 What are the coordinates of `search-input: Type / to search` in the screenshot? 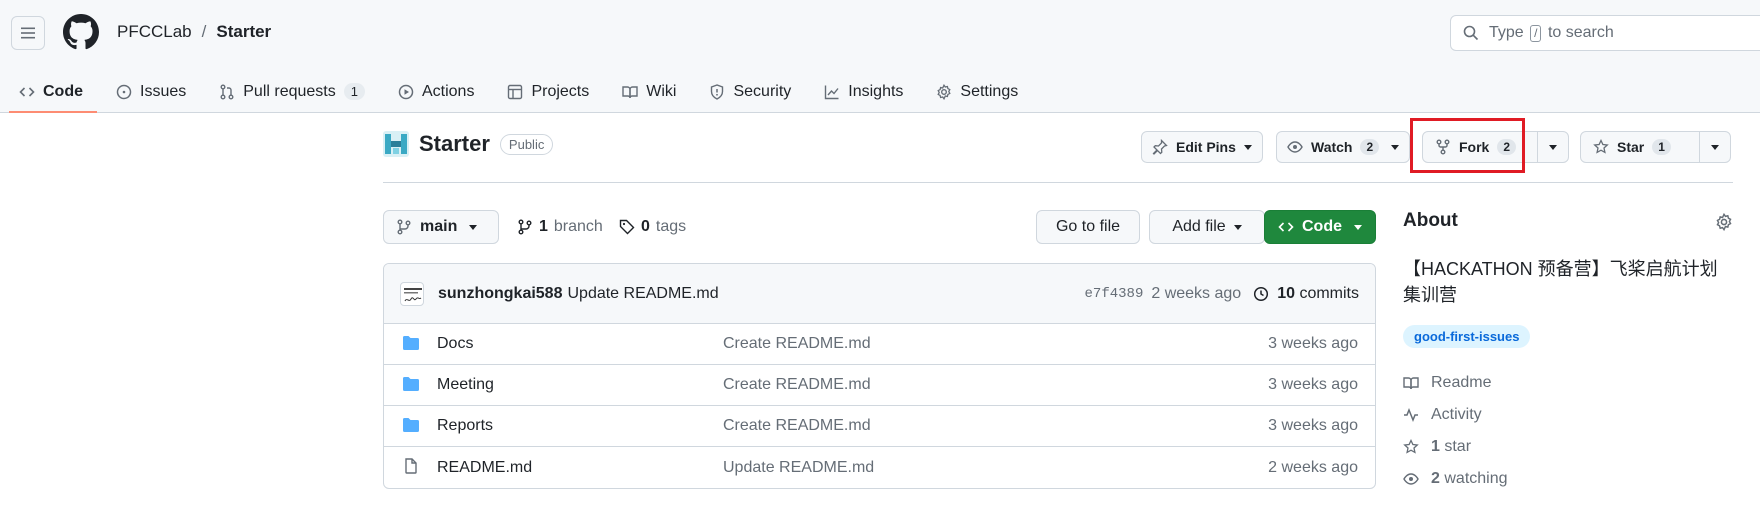 It's located at (1605, 33).